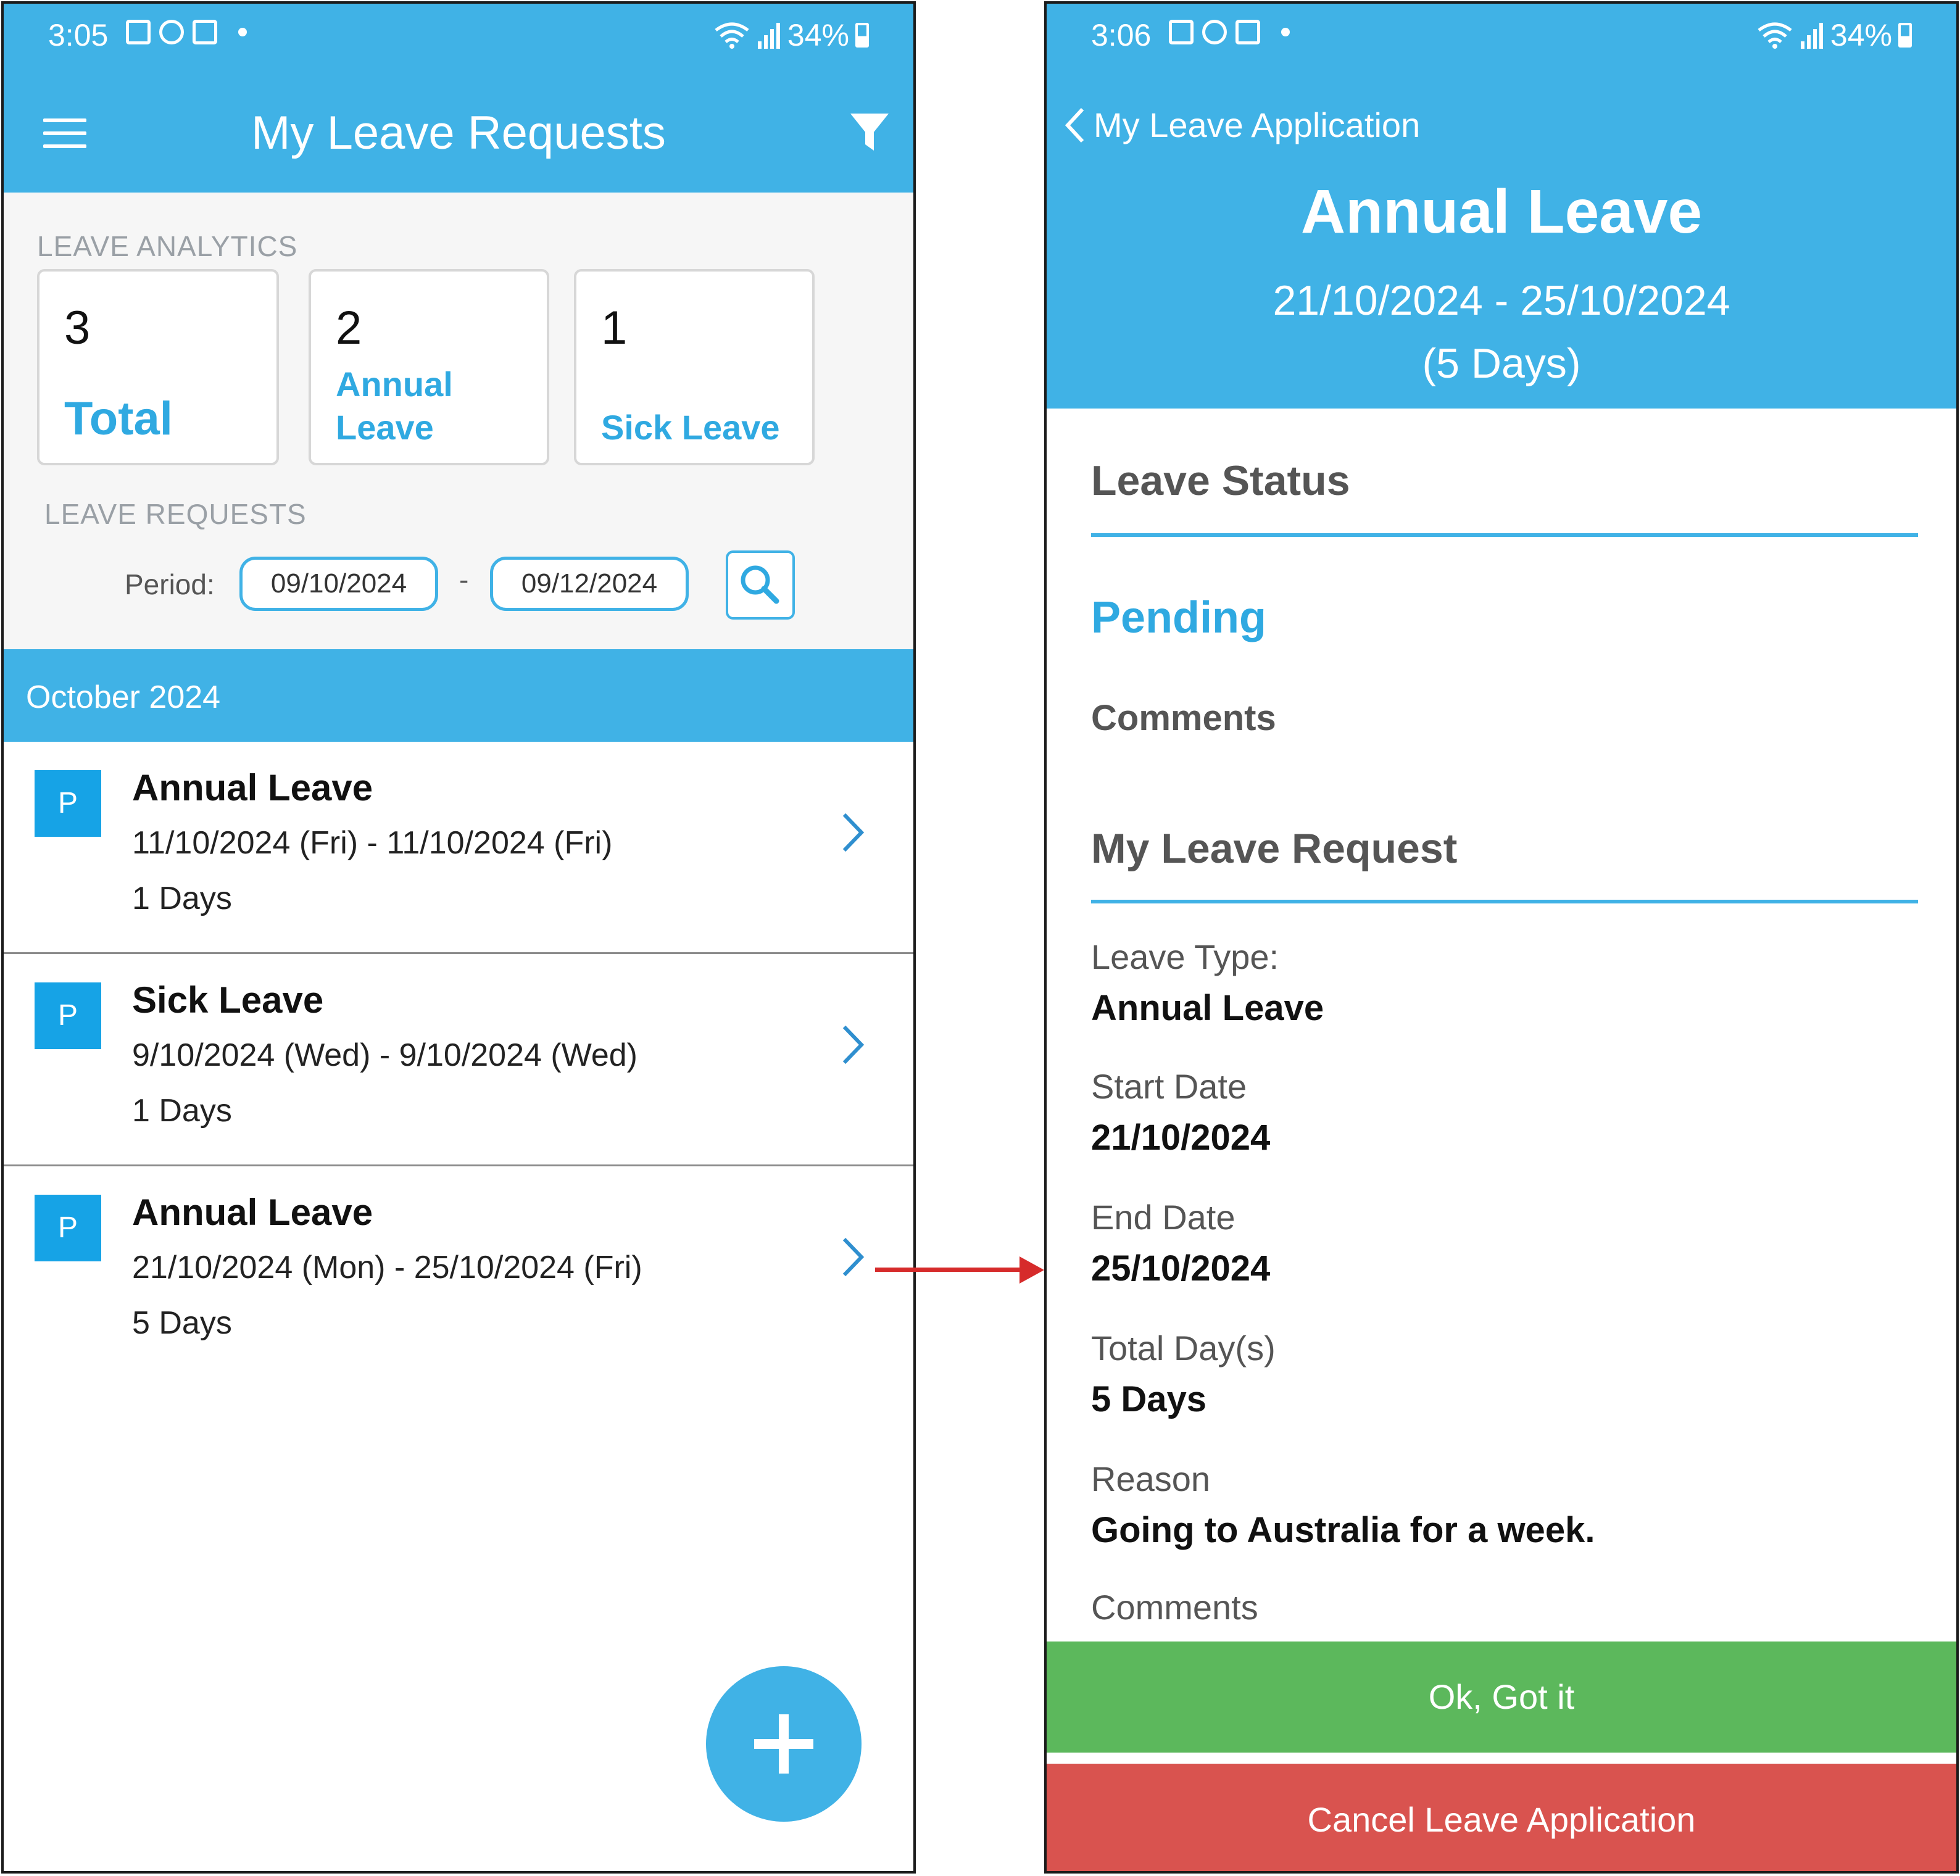 The width and height of the screenshot is (1960, 1876). What do you see at coordinates (372, 843) in the screenshot?
I see `leave-dates: 11/10/2024 (Fri) - 11/10/2024 (Fri)` at bounding box center [372, 843].